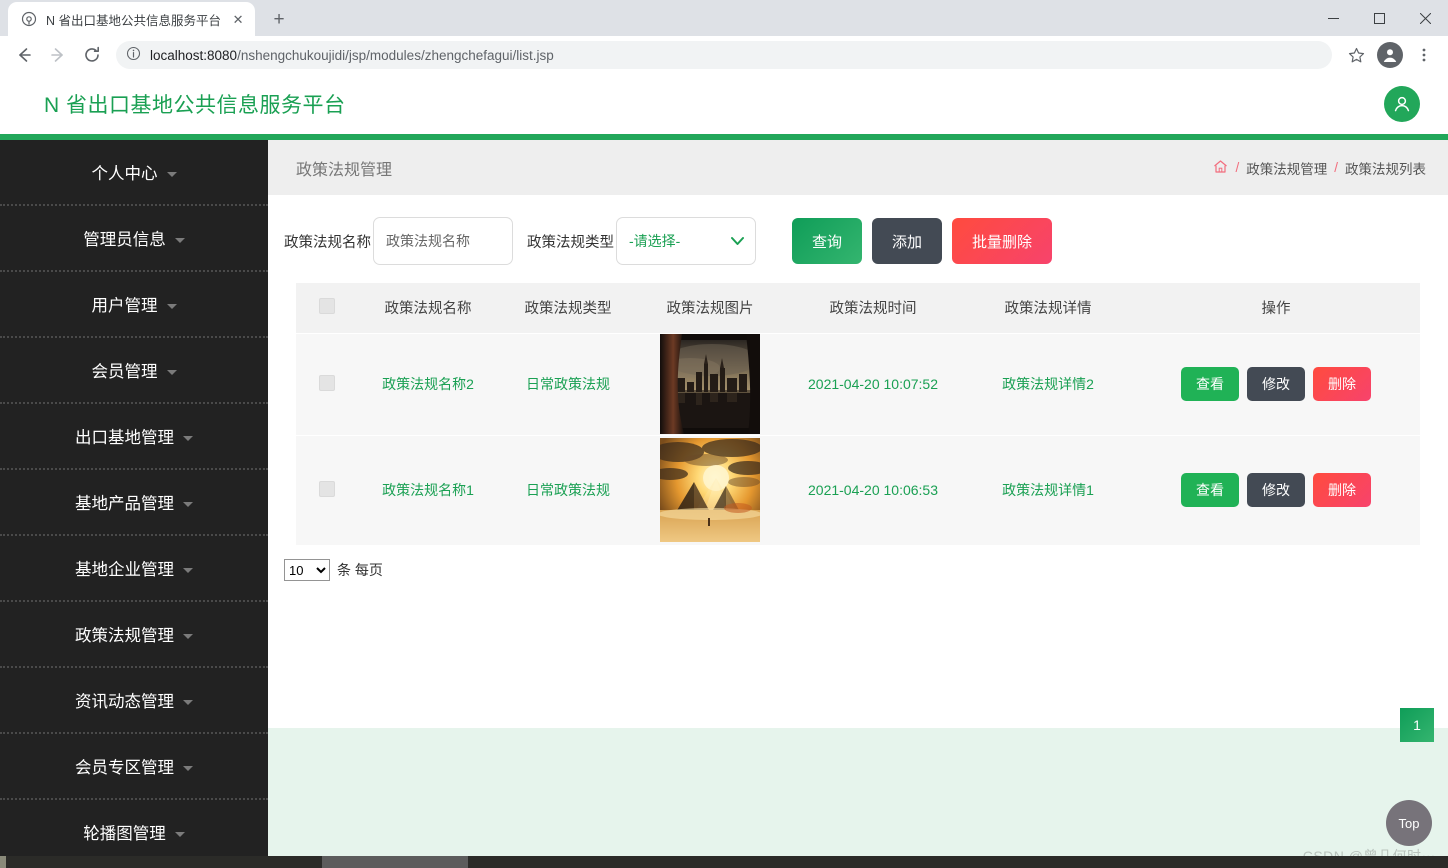 The image size is (1448, 868). What do you see at coordinates (360, 570) in the screenshot?
I see `per-page-label: 条 每页` at bounding box center [360, 570].